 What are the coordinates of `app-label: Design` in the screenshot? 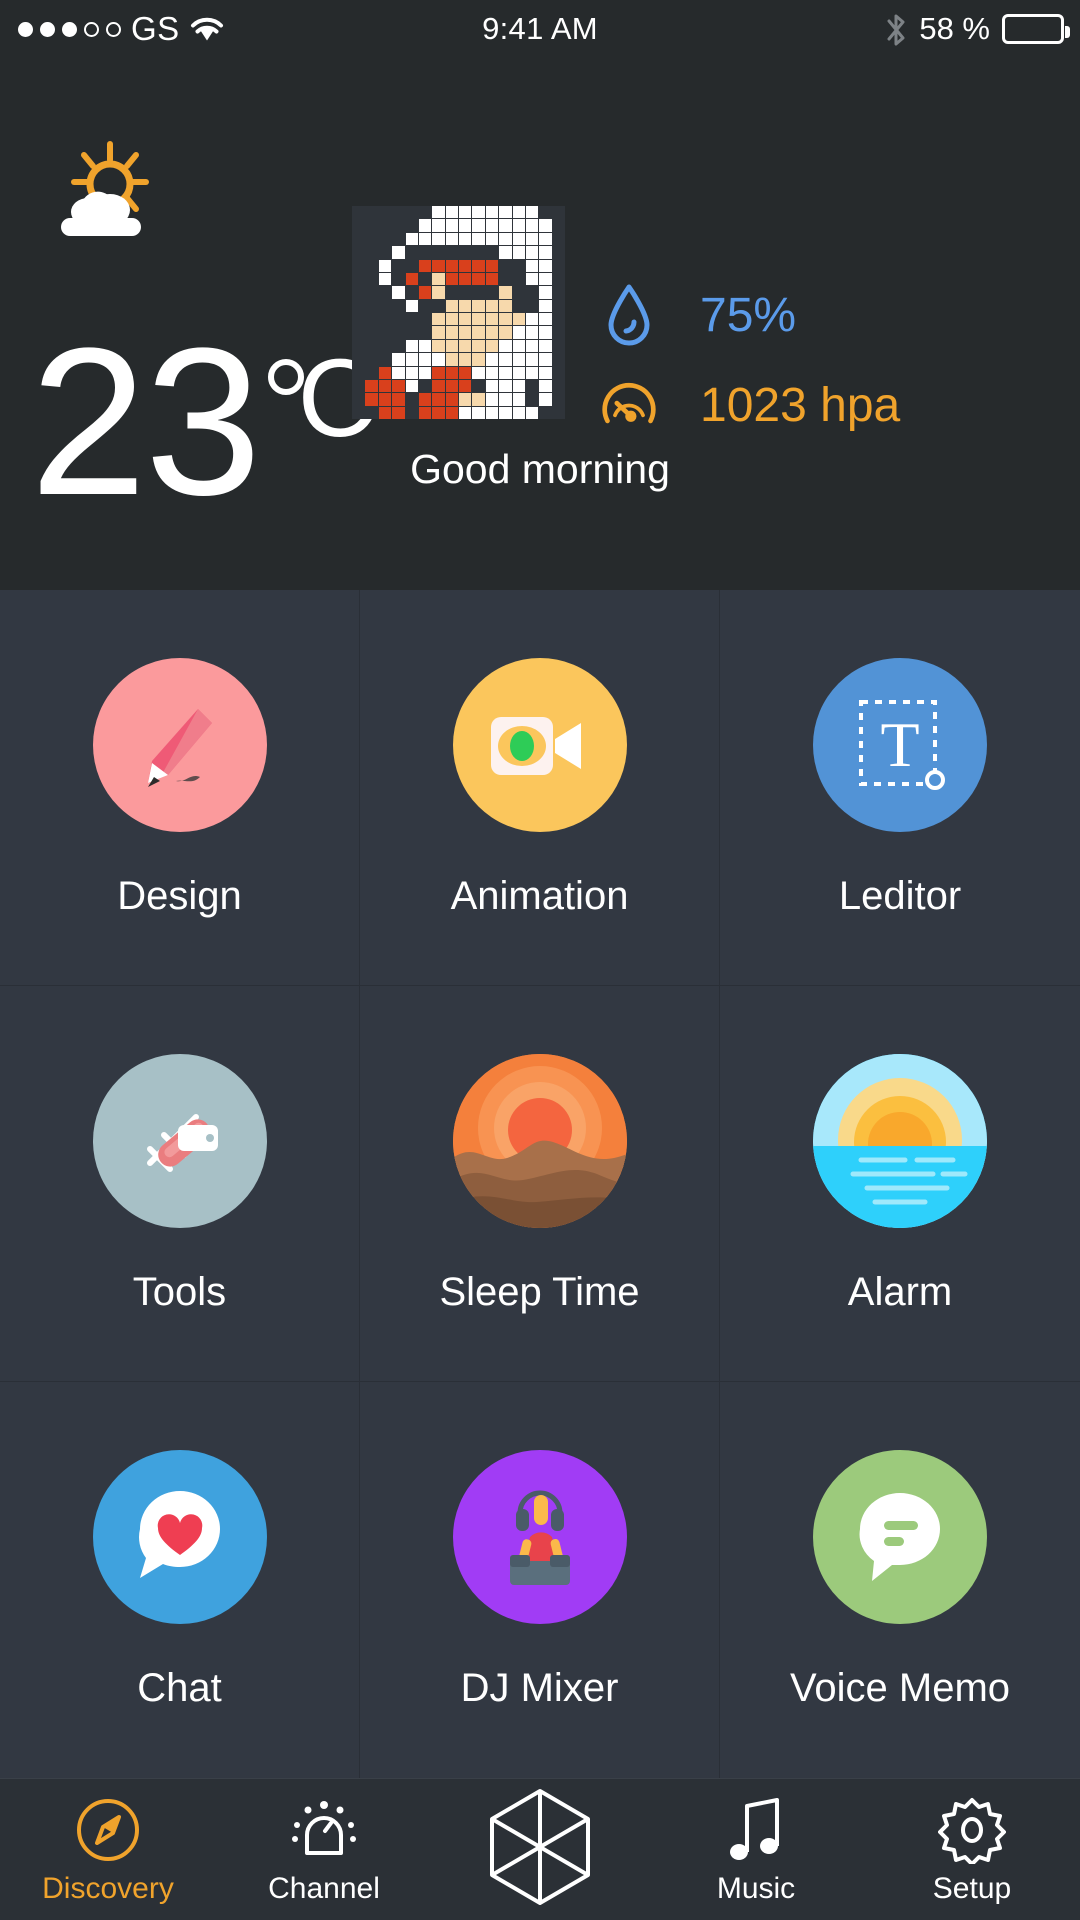 It's located at (179, 896).